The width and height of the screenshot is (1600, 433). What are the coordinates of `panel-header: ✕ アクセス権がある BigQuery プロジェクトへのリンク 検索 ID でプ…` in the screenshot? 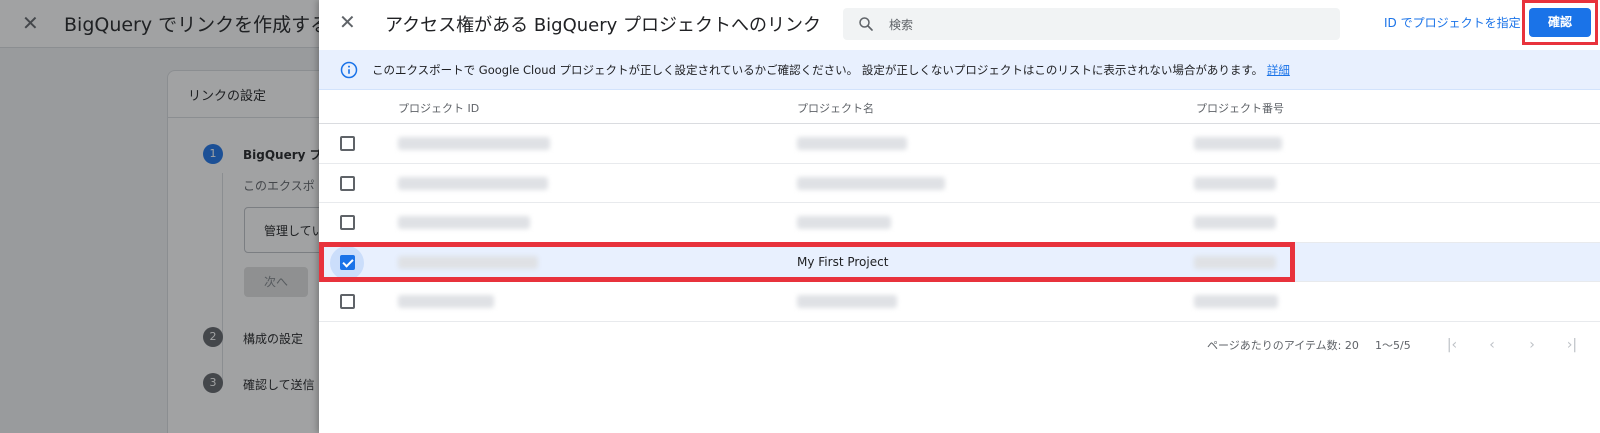 It's located at (959, 22).